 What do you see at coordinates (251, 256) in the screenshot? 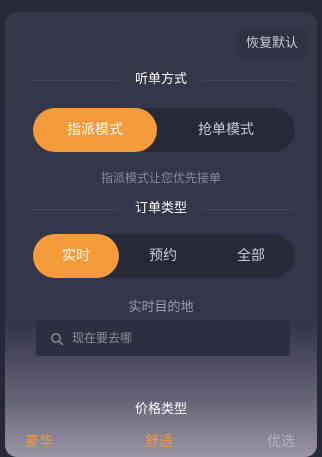
I see `order-type-all-option: 全部` at bounding box center [251, 256].